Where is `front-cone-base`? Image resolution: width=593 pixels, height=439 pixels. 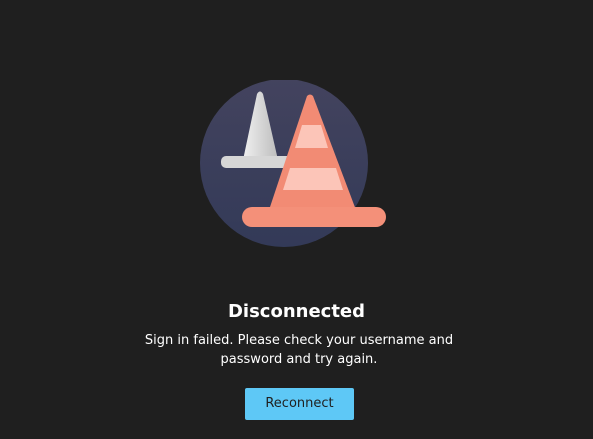 front-cone-base is located at coordinates (314, 217).